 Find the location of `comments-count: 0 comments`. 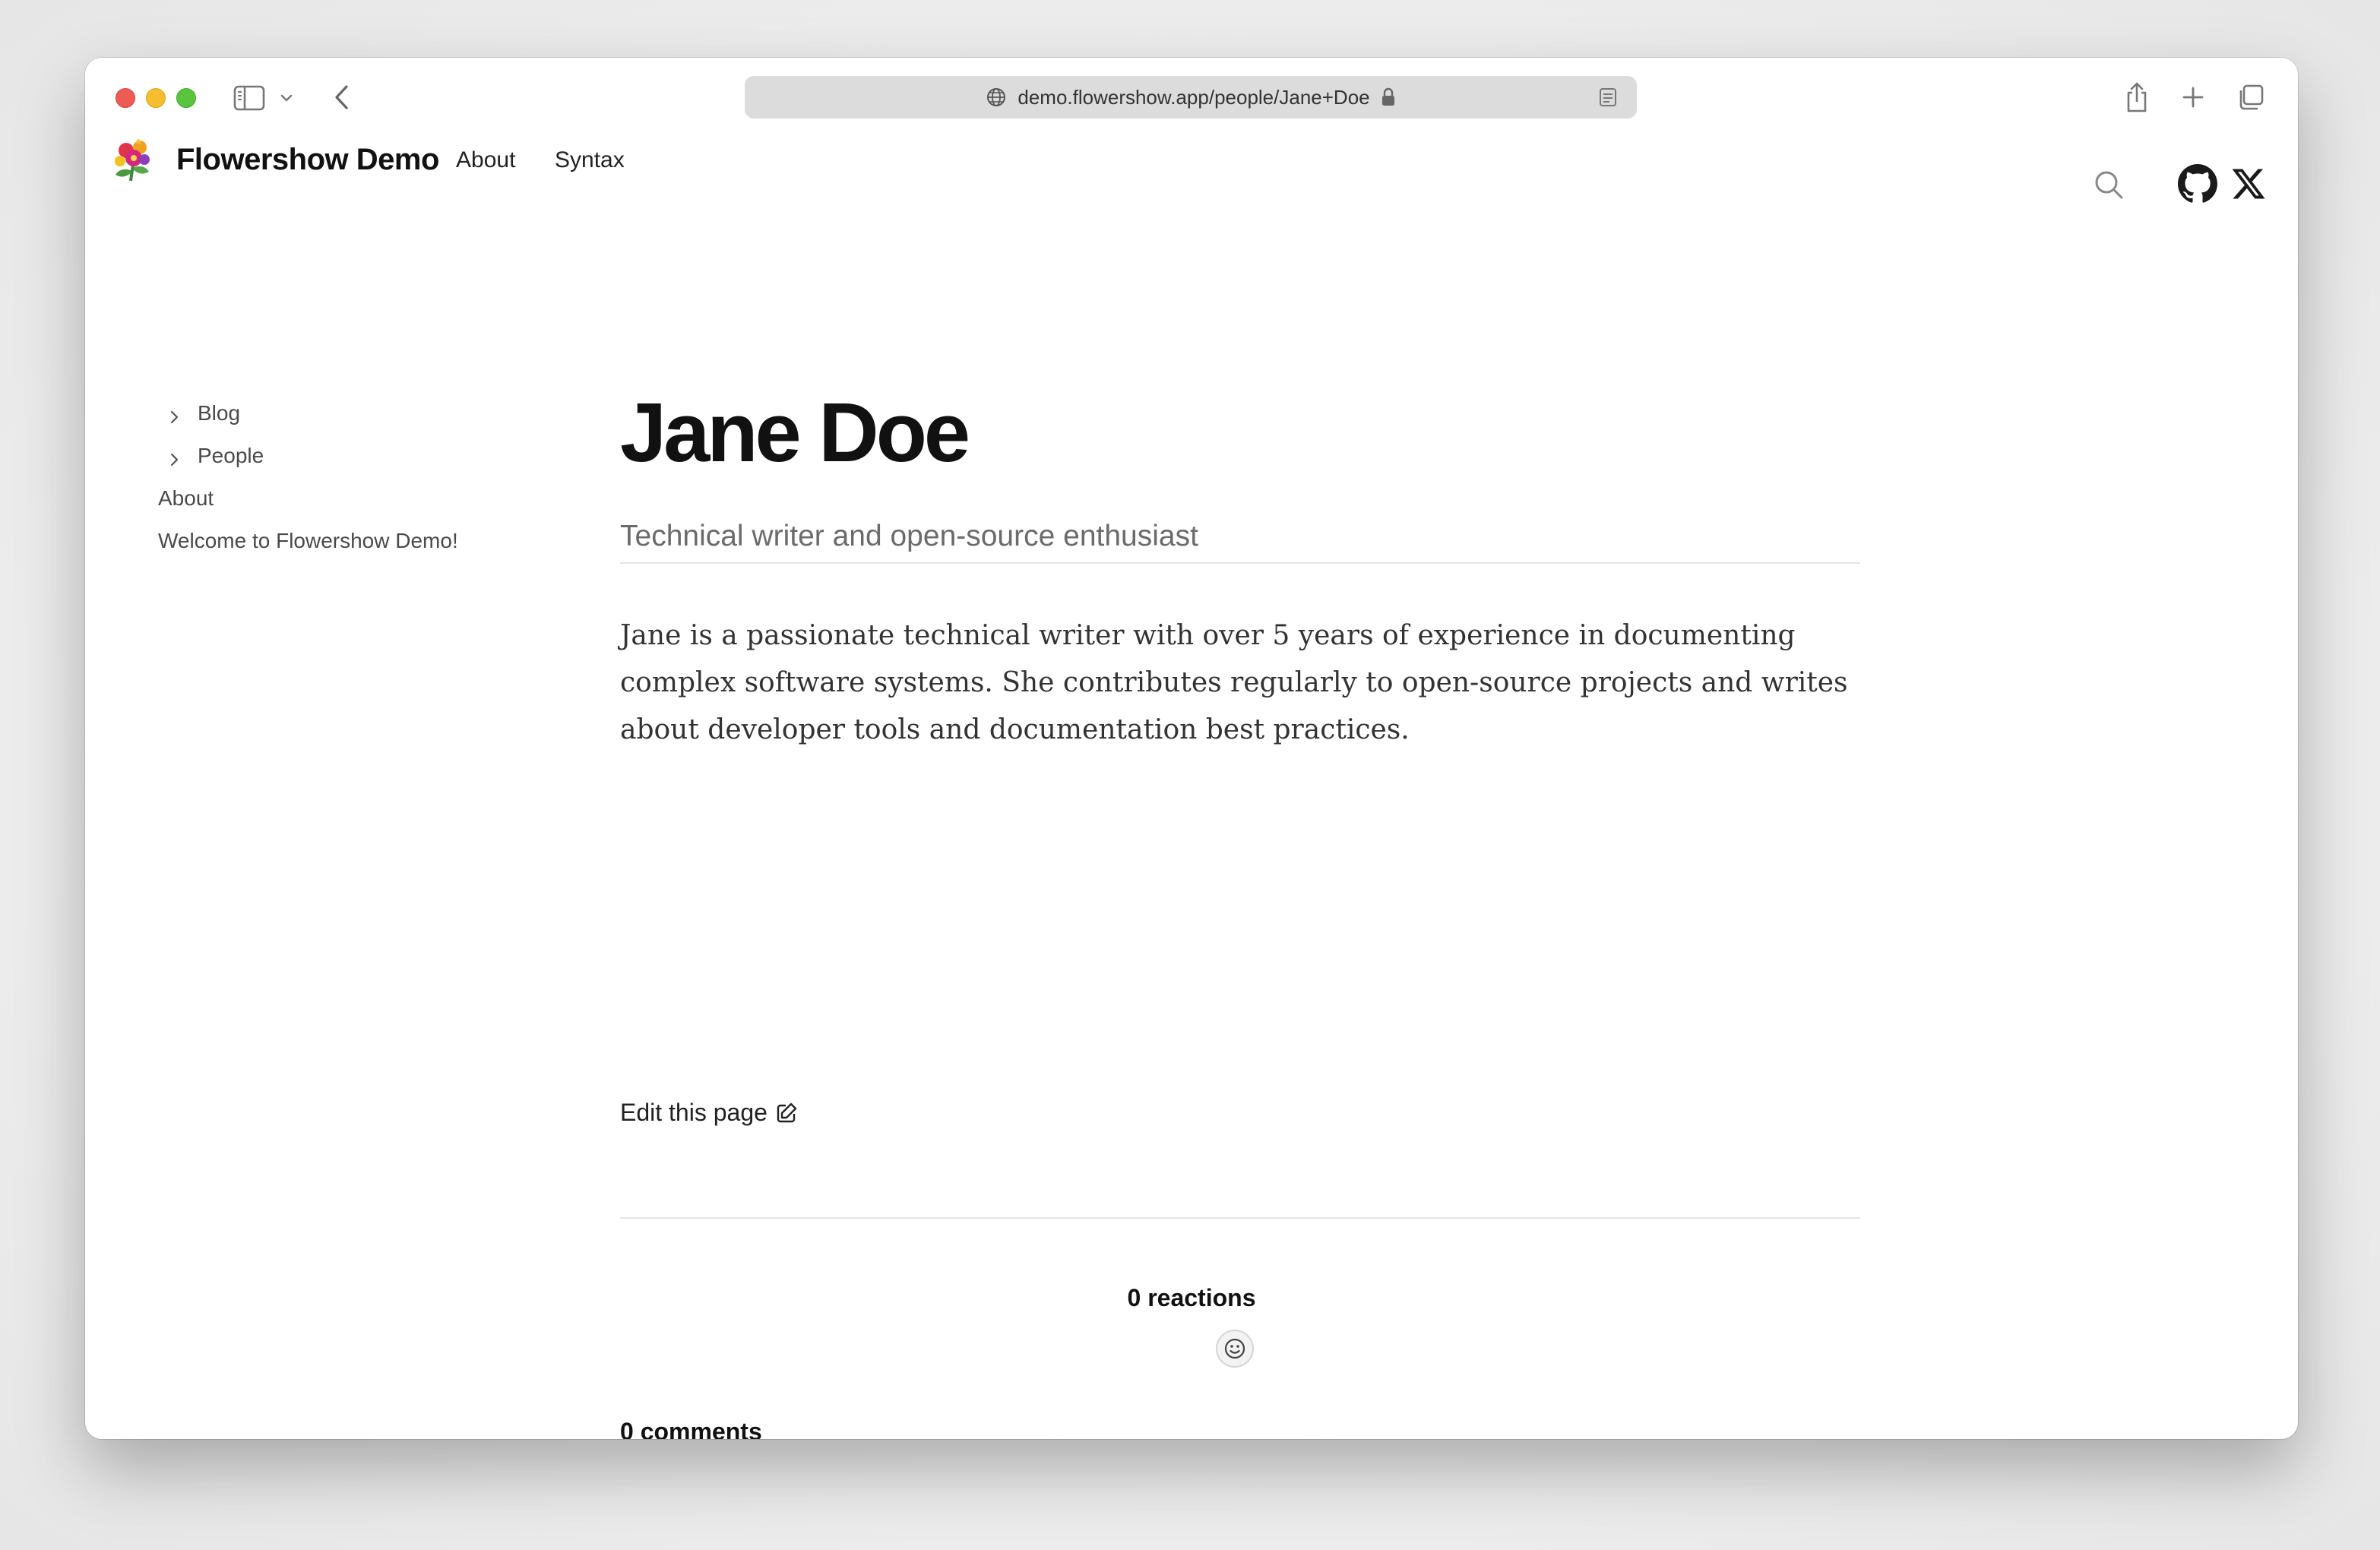

comments-count: 0 comments is located at coordinates (691, 1428).